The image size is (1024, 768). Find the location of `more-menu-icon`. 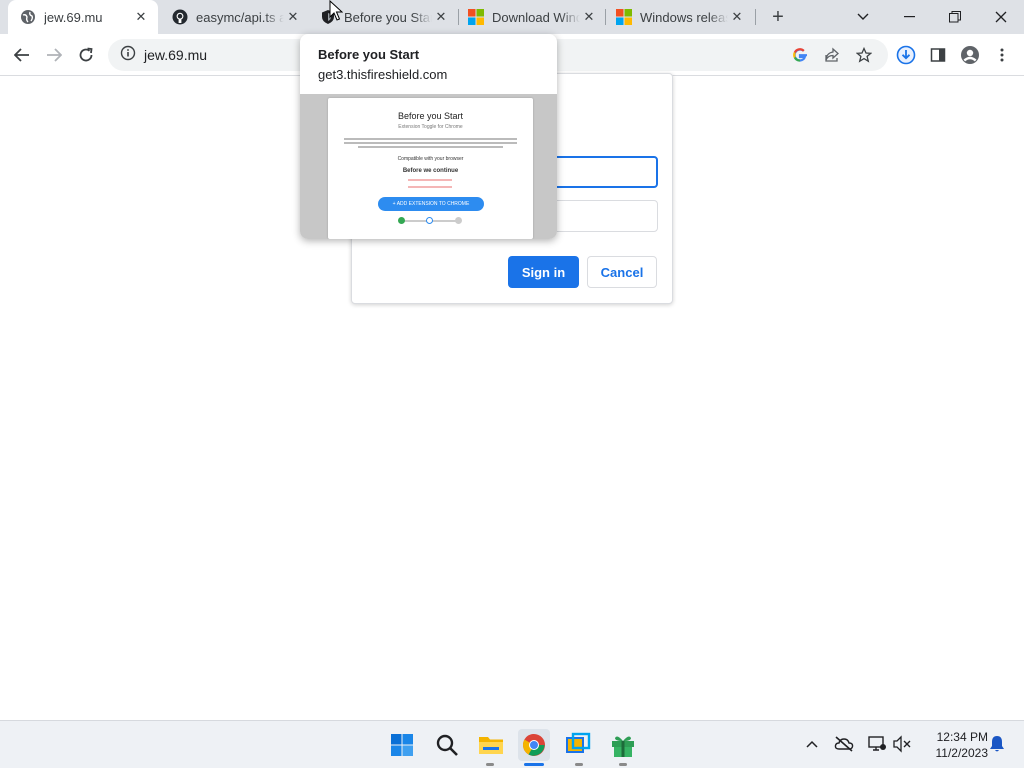

more-menu-icon is located at coordinates (1002, 55).